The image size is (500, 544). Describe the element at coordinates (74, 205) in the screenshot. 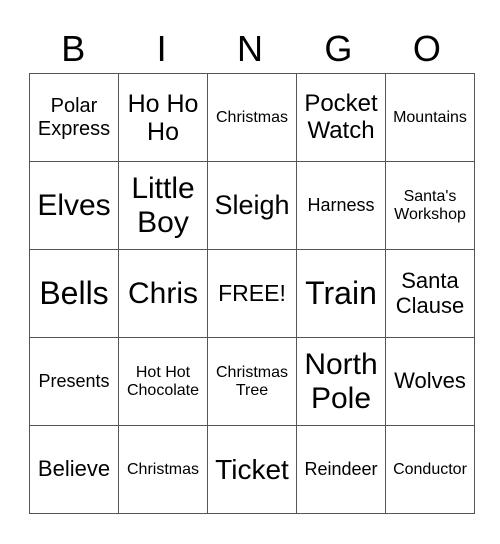

I see `bingo-cell: Elves` at that location.